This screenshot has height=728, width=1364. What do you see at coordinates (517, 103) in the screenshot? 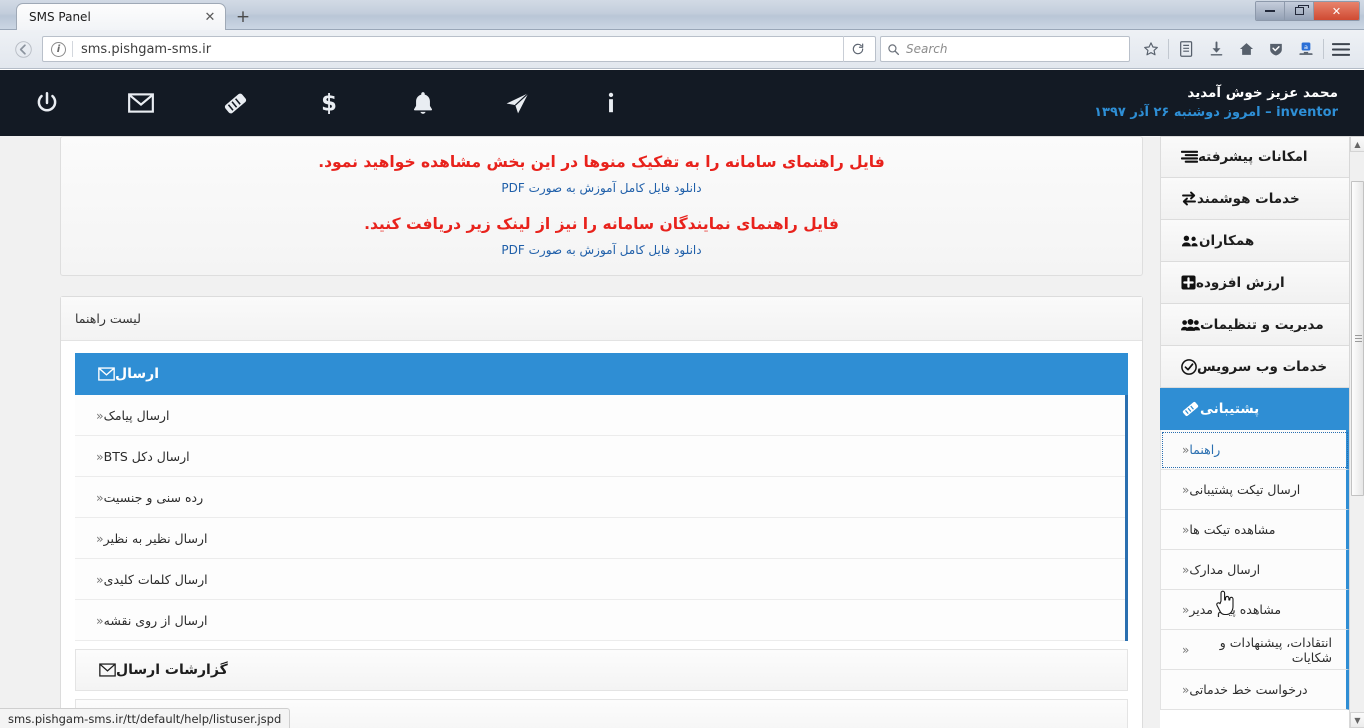
I see `paper-plane-icon` at bounding box center [517, 103].